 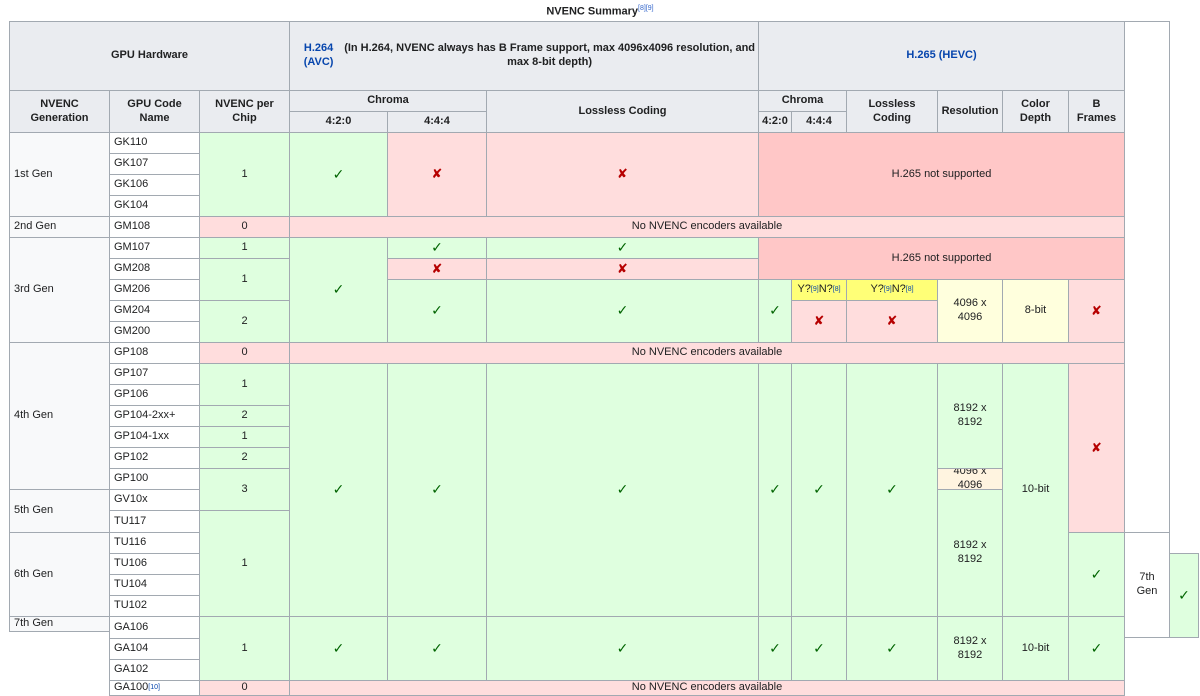 I want to click on gpu-code-name-cell: GA102, so click(x=154, y=670).